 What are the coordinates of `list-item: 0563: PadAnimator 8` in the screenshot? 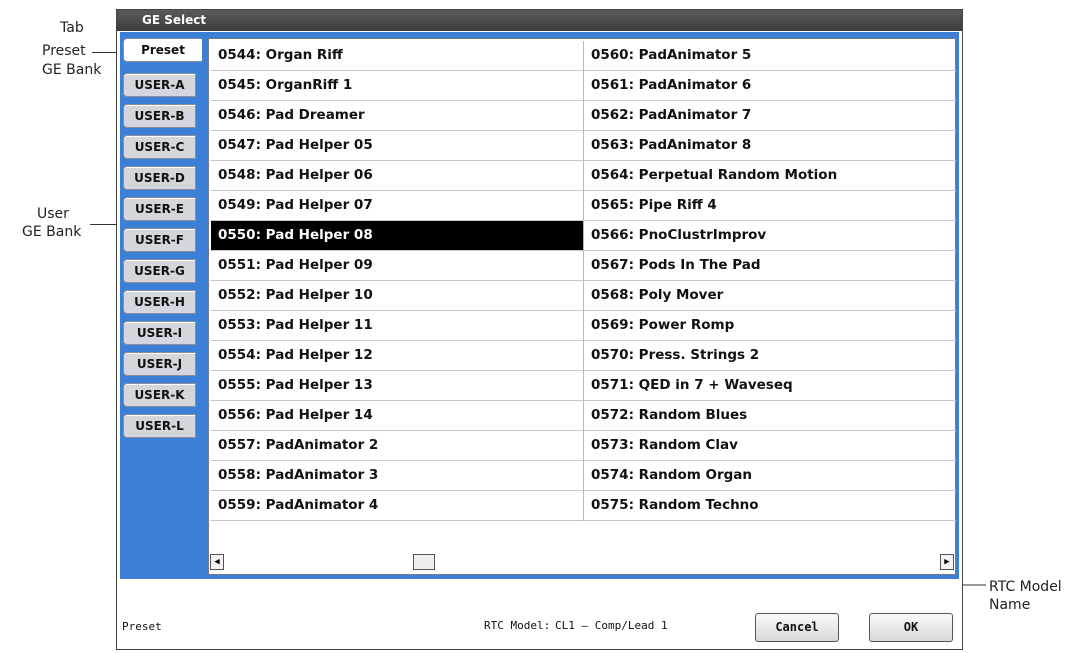 It's located at (770, 146).